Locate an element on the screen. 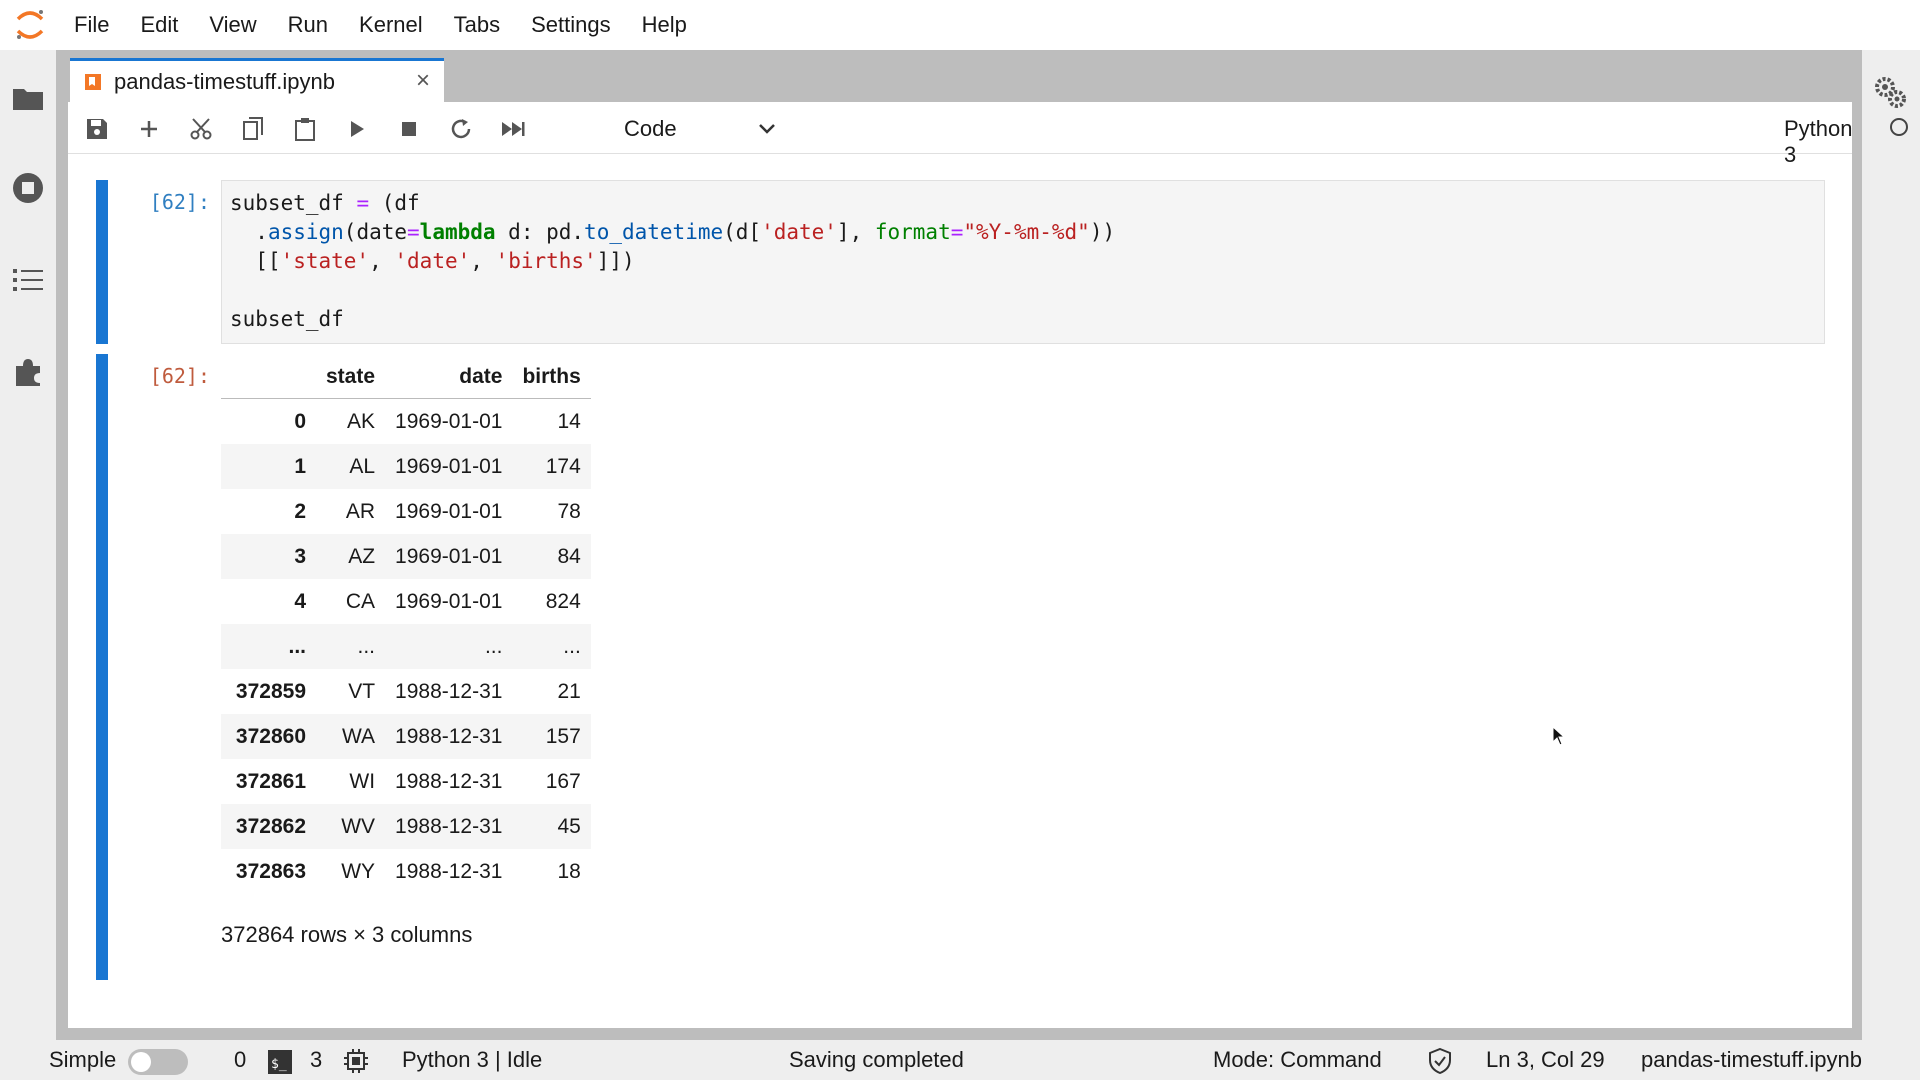 Image resolution: width=1920 pixels, height=1080 pixels. table-row: 0 AK 1969-01-01 14 is located at coordinates (406, 422).